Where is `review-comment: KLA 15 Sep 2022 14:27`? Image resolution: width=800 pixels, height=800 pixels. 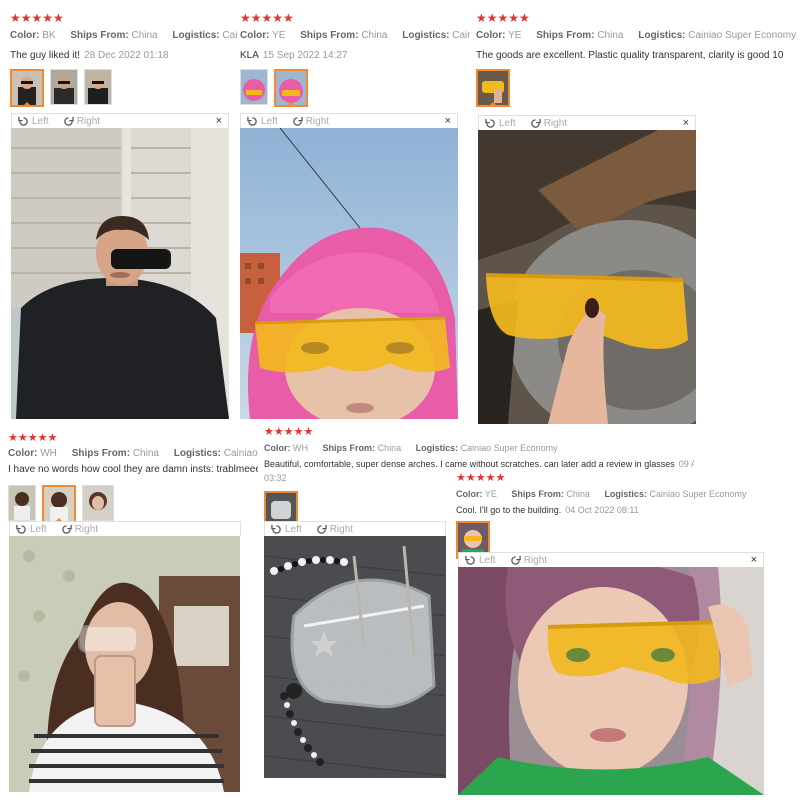
review-comment: KLA 15 Sep 2022 14:27 is located at coordinates (294, 55).